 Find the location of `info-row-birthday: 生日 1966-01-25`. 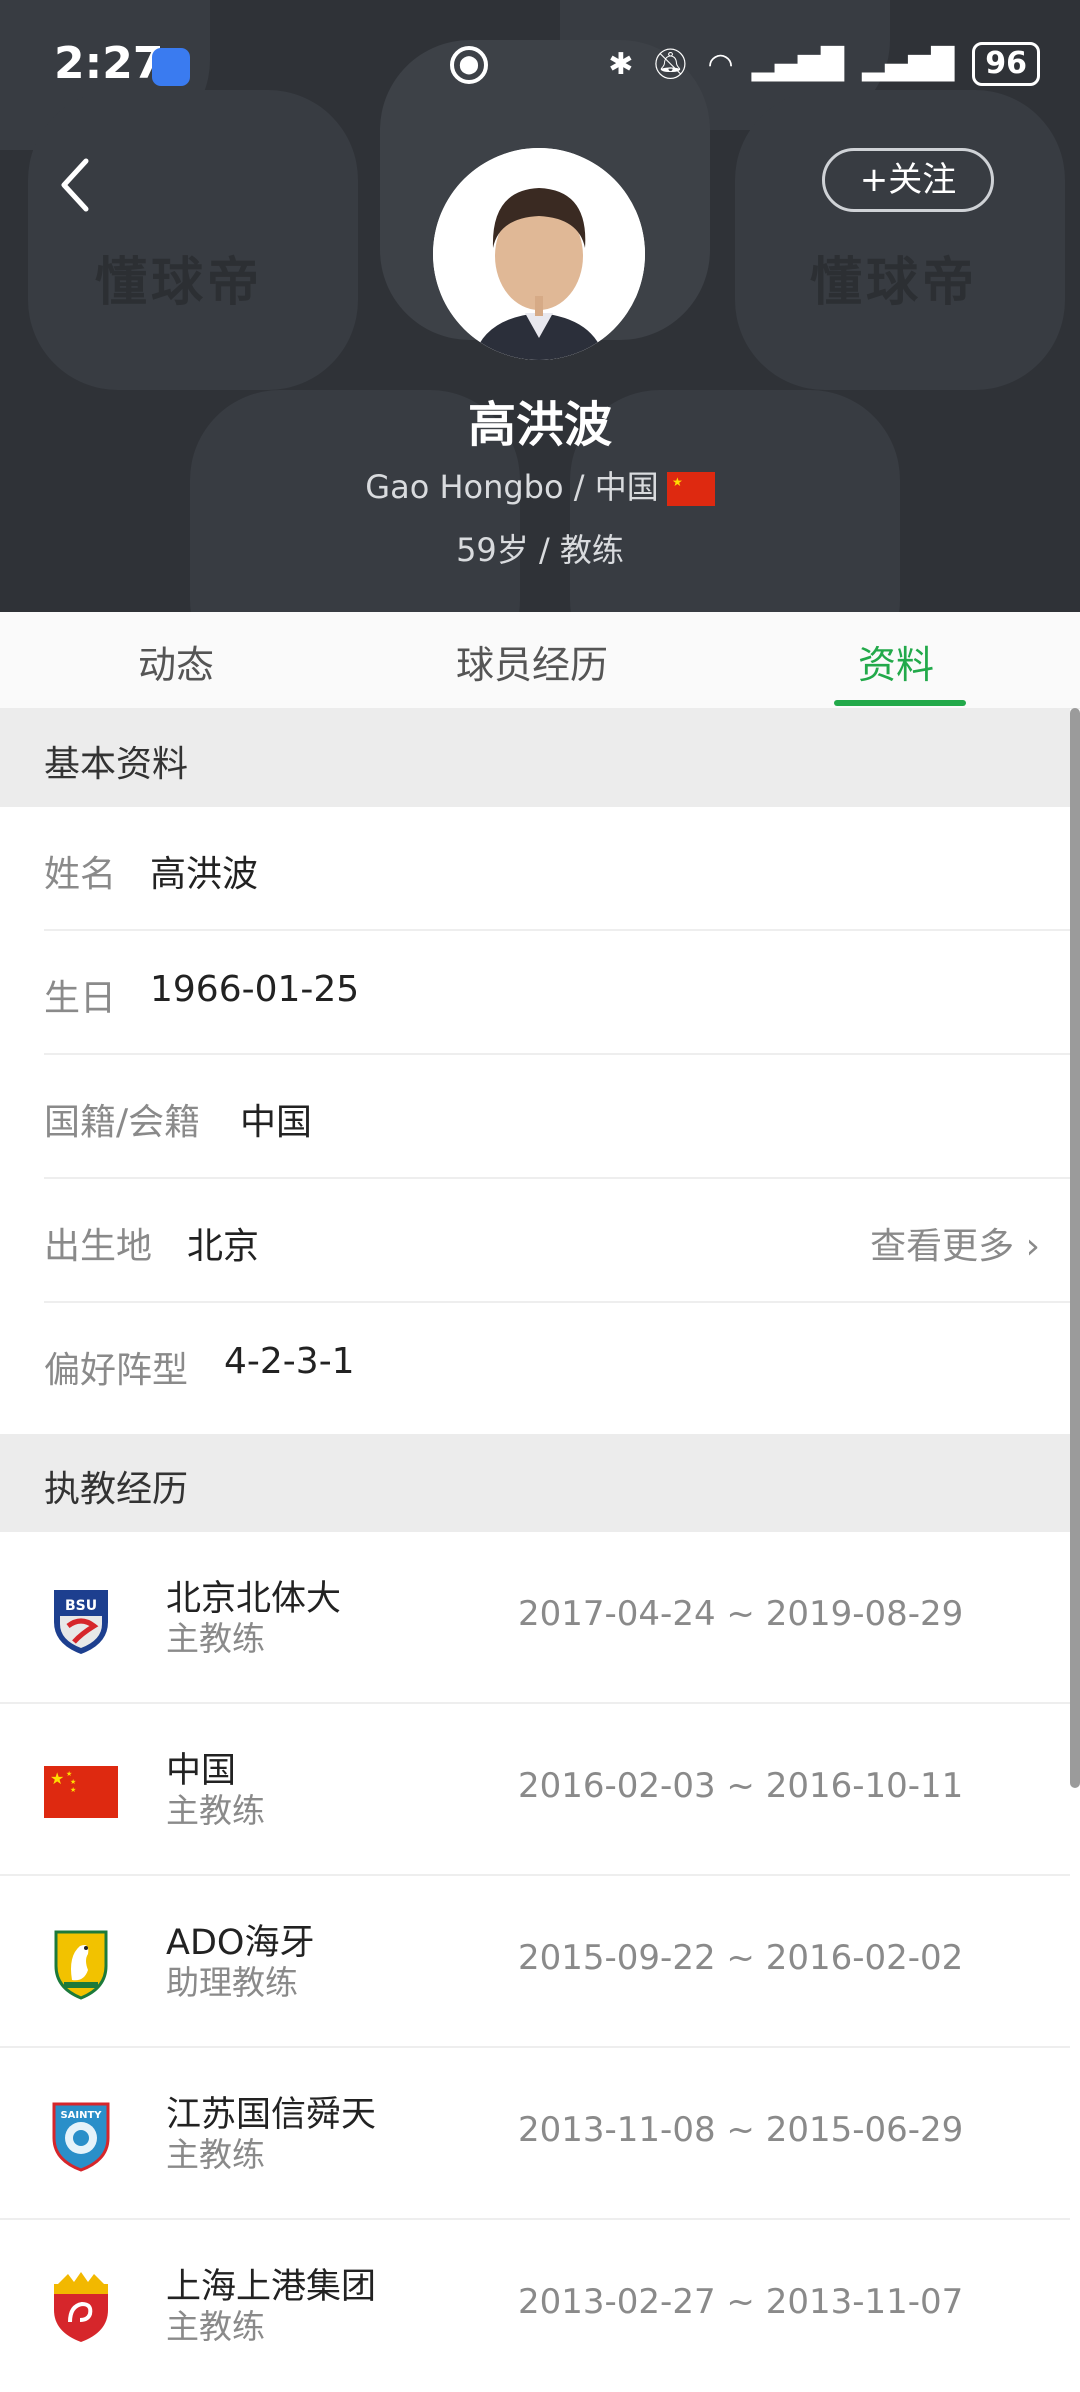

info-row-birthday: 生日 1966-01-25 is located at coordinates (557, 993).